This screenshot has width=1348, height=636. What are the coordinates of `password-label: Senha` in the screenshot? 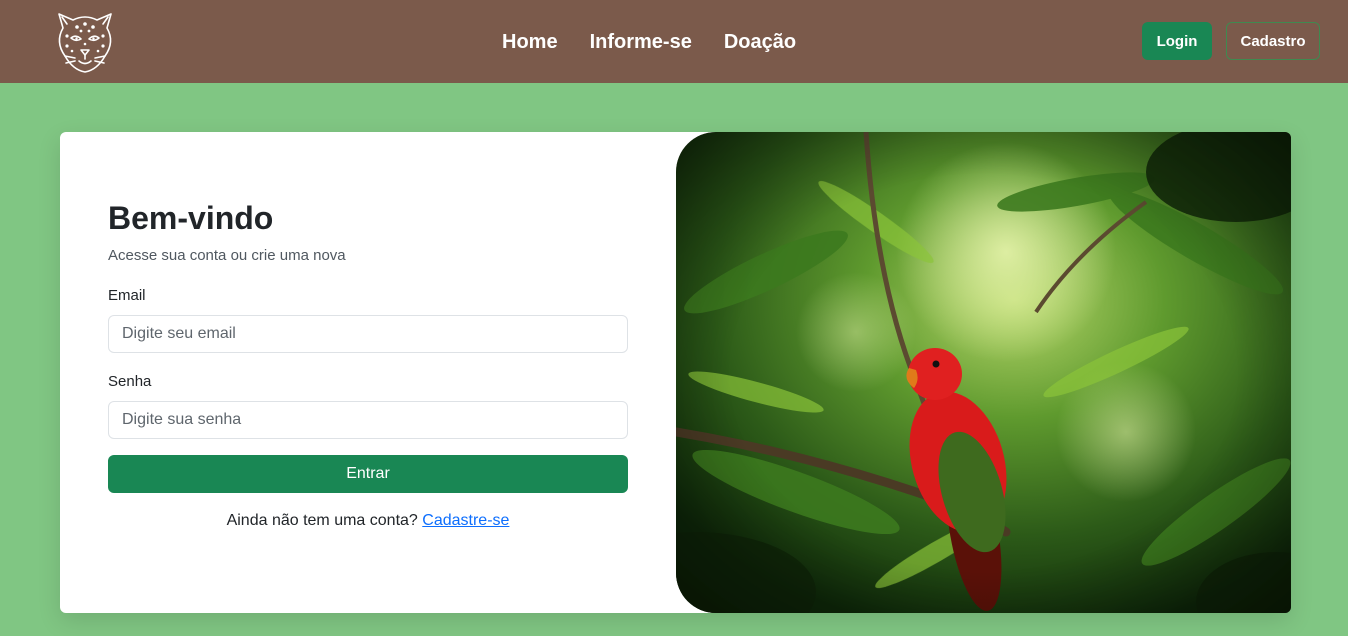 It's located at (130, 381).